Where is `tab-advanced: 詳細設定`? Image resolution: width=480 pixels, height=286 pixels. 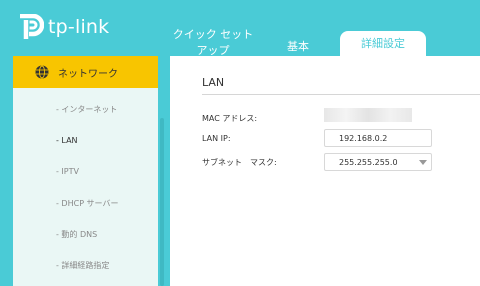
tab-advanced: 詳細設定 is located at coordinates (383, 43).